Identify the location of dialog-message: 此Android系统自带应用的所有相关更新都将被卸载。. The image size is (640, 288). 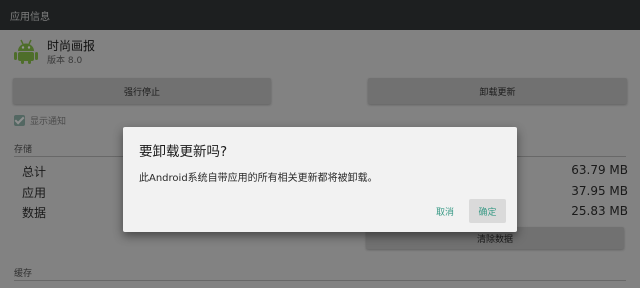
(258, 178).